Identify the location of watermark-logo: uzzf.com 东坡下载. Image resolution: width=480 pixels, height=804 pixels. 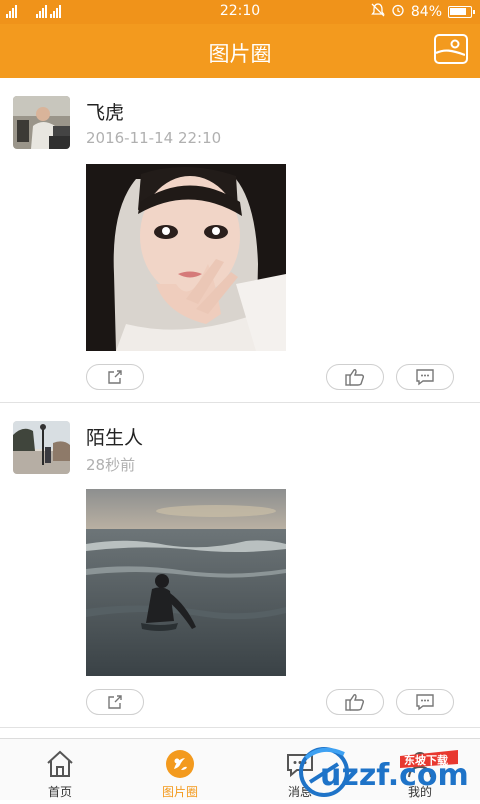
(381, 769).